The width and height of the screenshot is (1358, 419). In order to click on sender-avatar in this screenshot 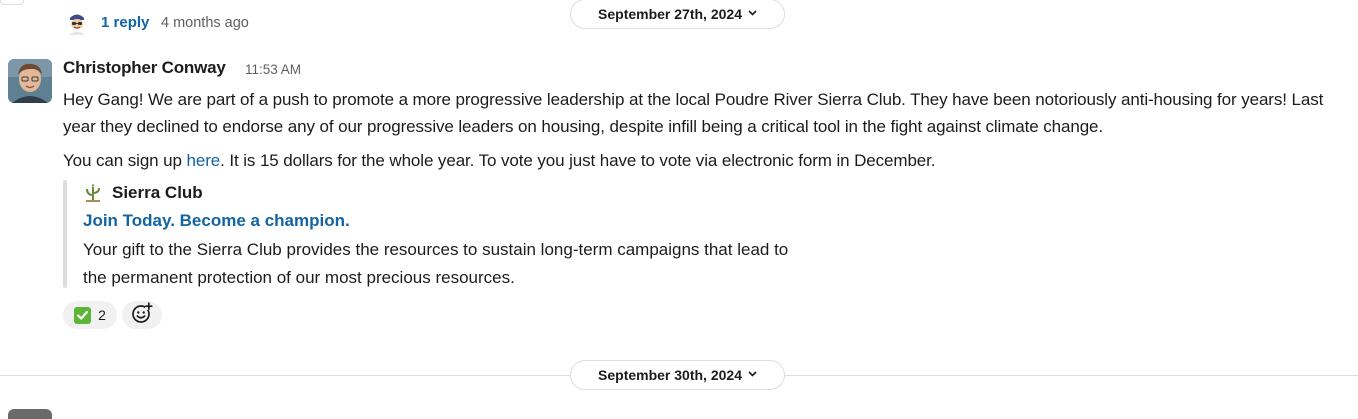, I will do `click(30, 81)`.